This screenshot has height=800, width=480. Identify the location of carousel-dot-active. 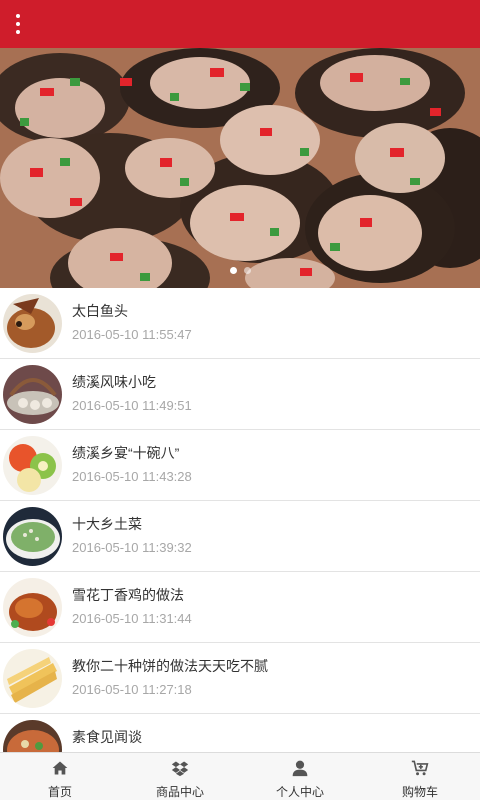
(233, 270).